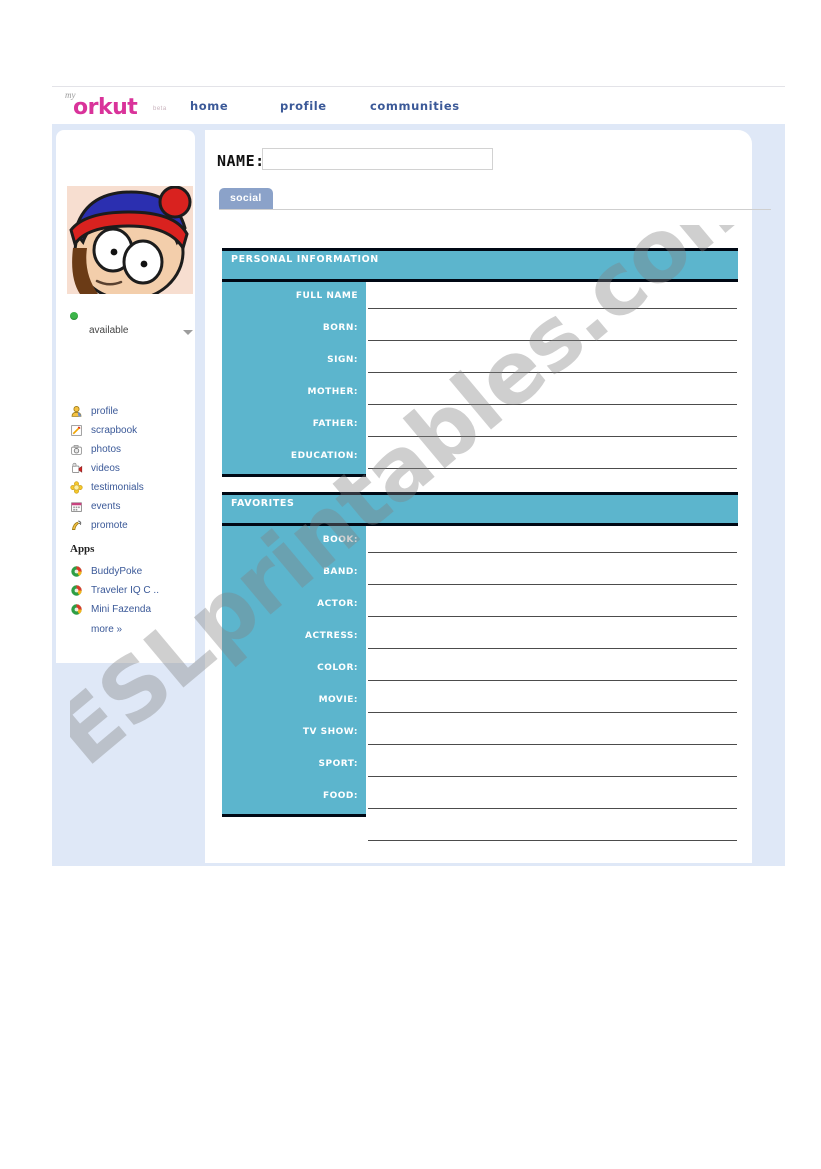 The image size is (821, 1169). I want to click on sidebar-item-promote: promote, so click(132, 525).